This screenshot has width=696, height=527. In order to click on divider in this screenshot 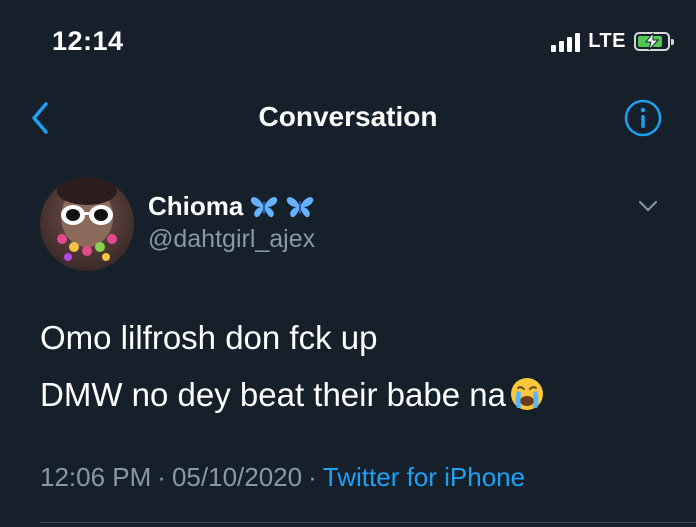, I will do `click(368, 522)`.